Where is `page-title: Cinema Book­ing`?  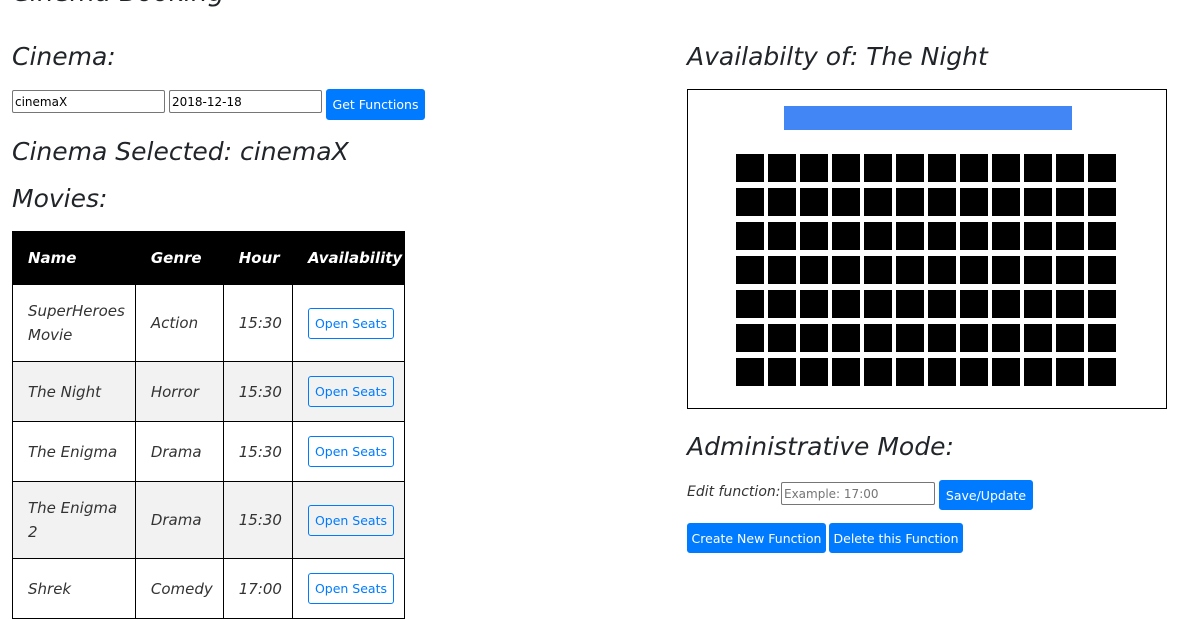
page-title: Cinema Book­ing is located at coordinates (118, 4).